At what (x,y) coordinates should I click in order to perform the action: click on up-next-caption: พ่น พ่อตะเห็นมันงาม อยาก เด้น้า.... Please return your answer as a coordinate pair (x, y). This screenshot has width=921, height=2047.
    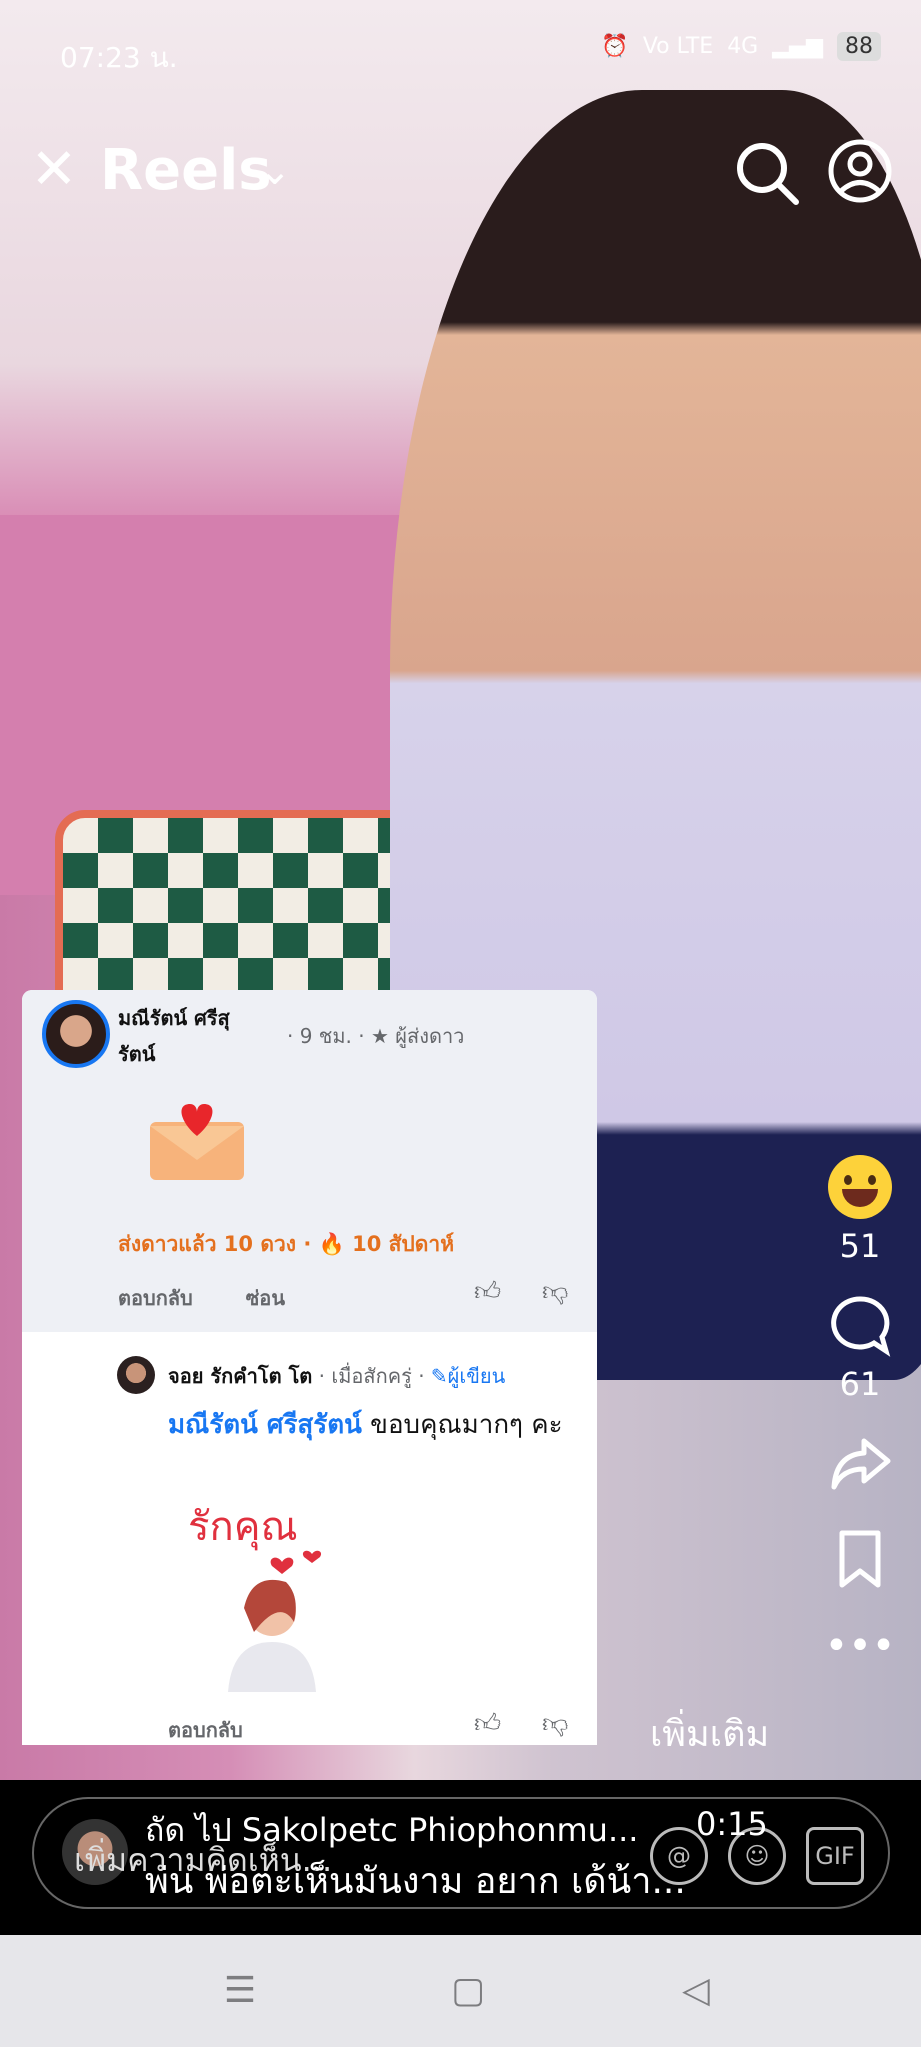
    Looking at the image, I should click on (415, 1881).